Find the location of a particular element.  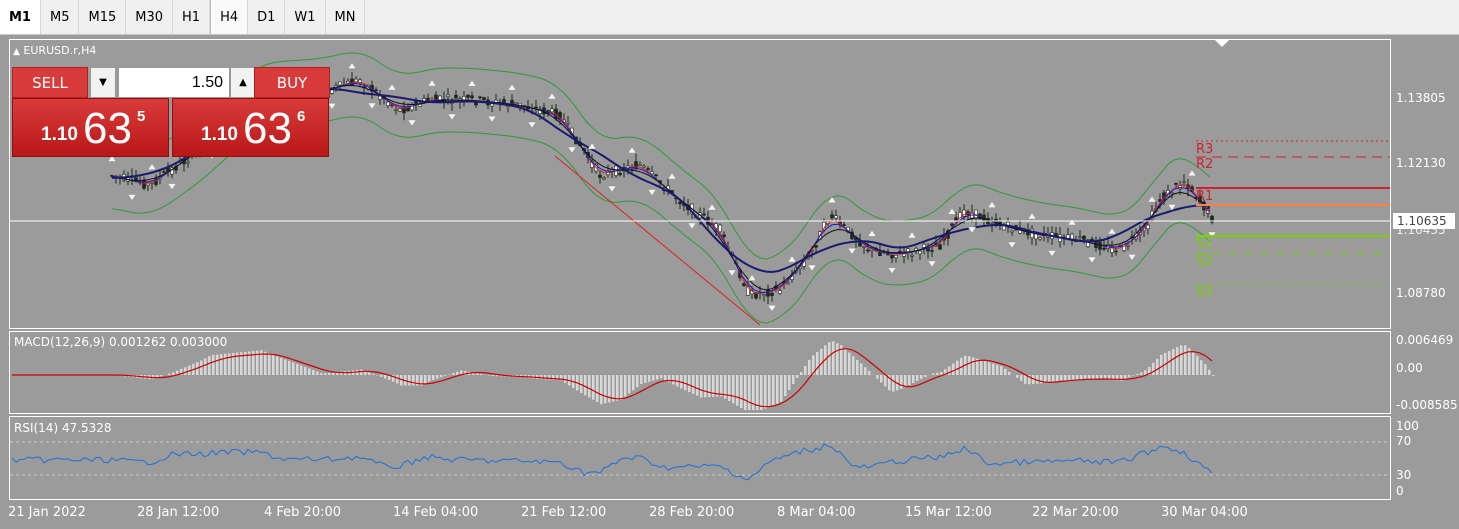

volume-down-button: ▼ is located at coordinates (103, 82).